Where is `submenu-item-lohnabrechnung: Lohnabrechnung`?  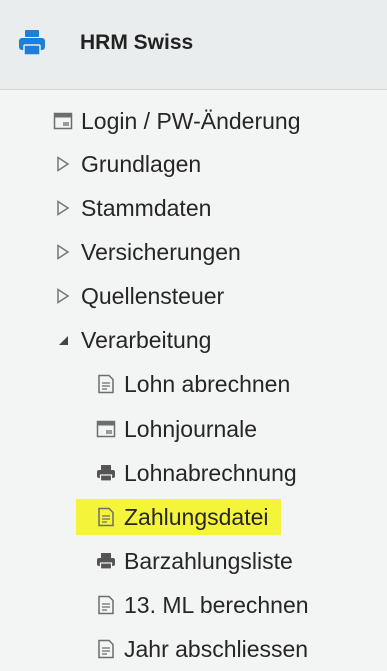
submenu-item-lohnabrechnung: Lohnabrechnung is located at coordinates (196, 473).